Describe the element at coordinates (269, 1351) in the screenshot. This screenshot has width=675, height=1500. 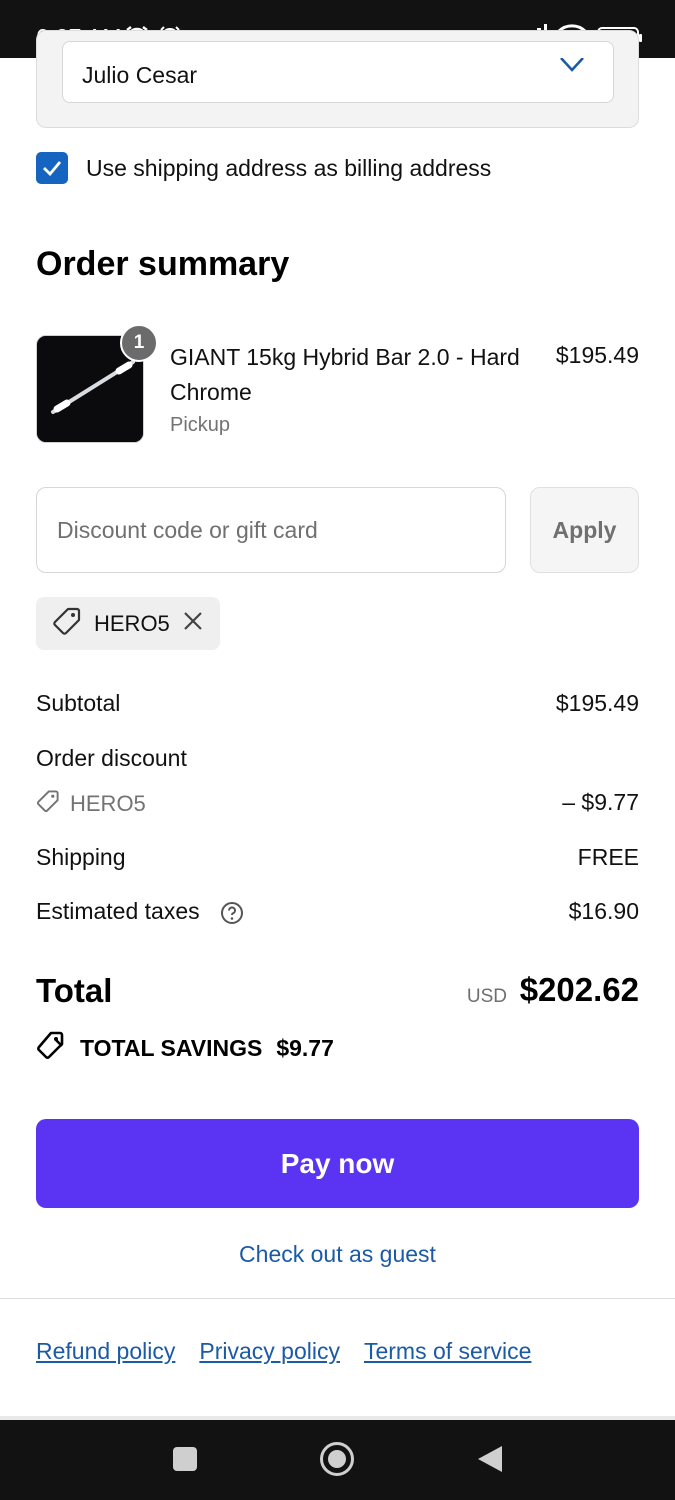
I see `privacy-policy-link: Privacy policy` at that location.